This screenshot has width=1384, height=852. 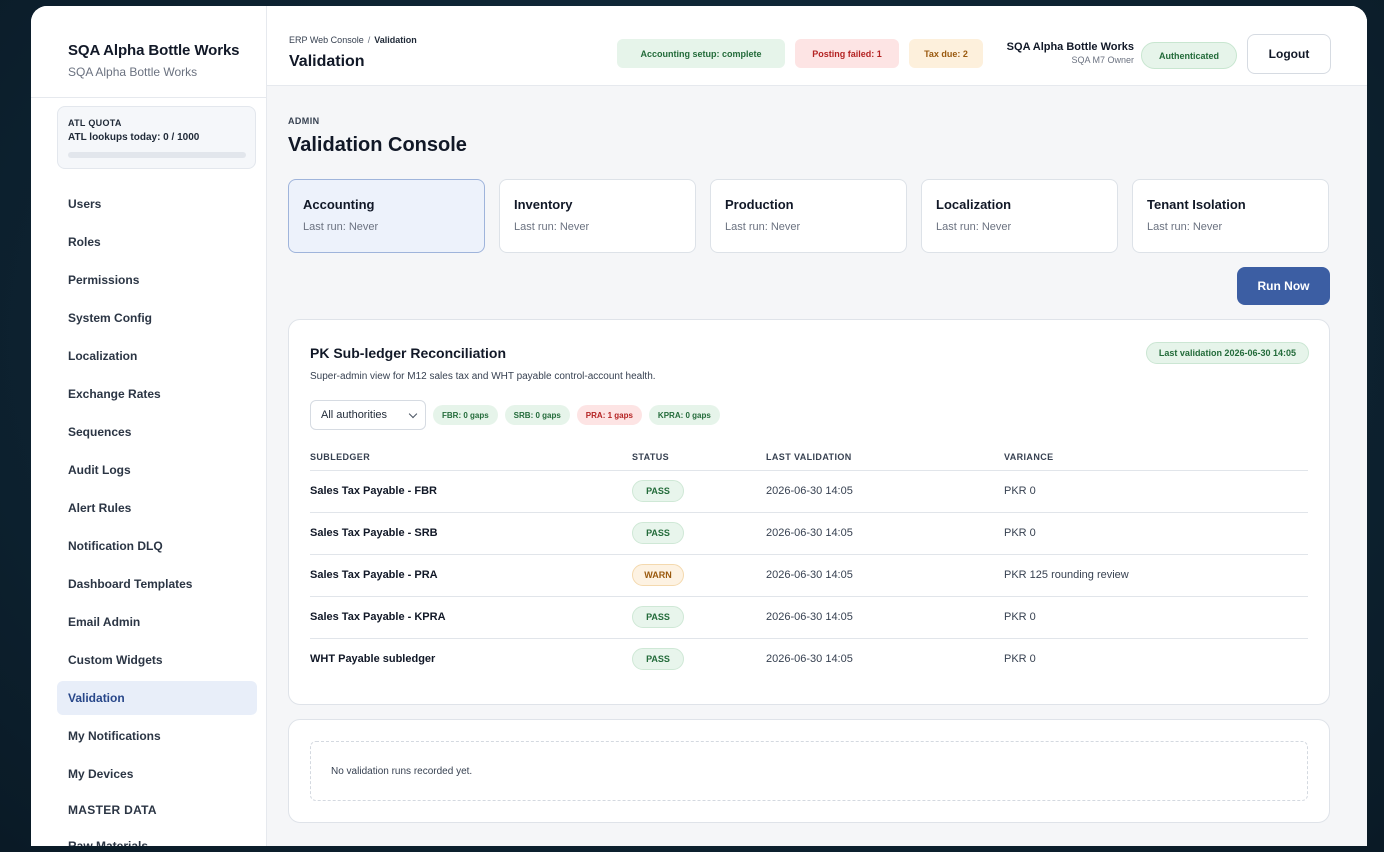 I want to click on tax-due-badge: Tax due: 2, so click(x=946, y=53).